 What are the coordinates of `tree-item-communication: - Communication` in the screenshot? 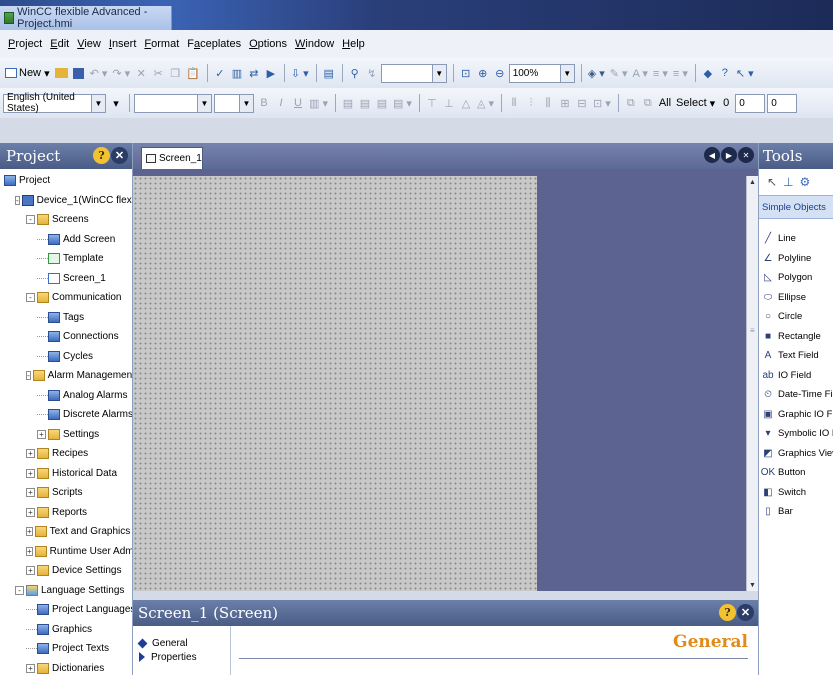 It's located at (66, 298).